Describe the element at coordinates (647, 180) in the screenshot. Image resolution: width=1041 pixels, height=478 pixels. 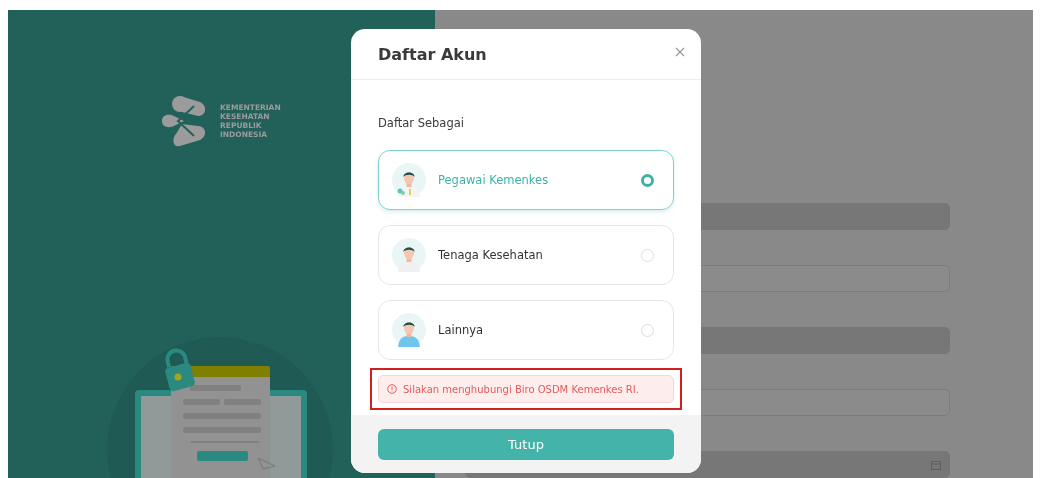
I see `radio-button` at that location.